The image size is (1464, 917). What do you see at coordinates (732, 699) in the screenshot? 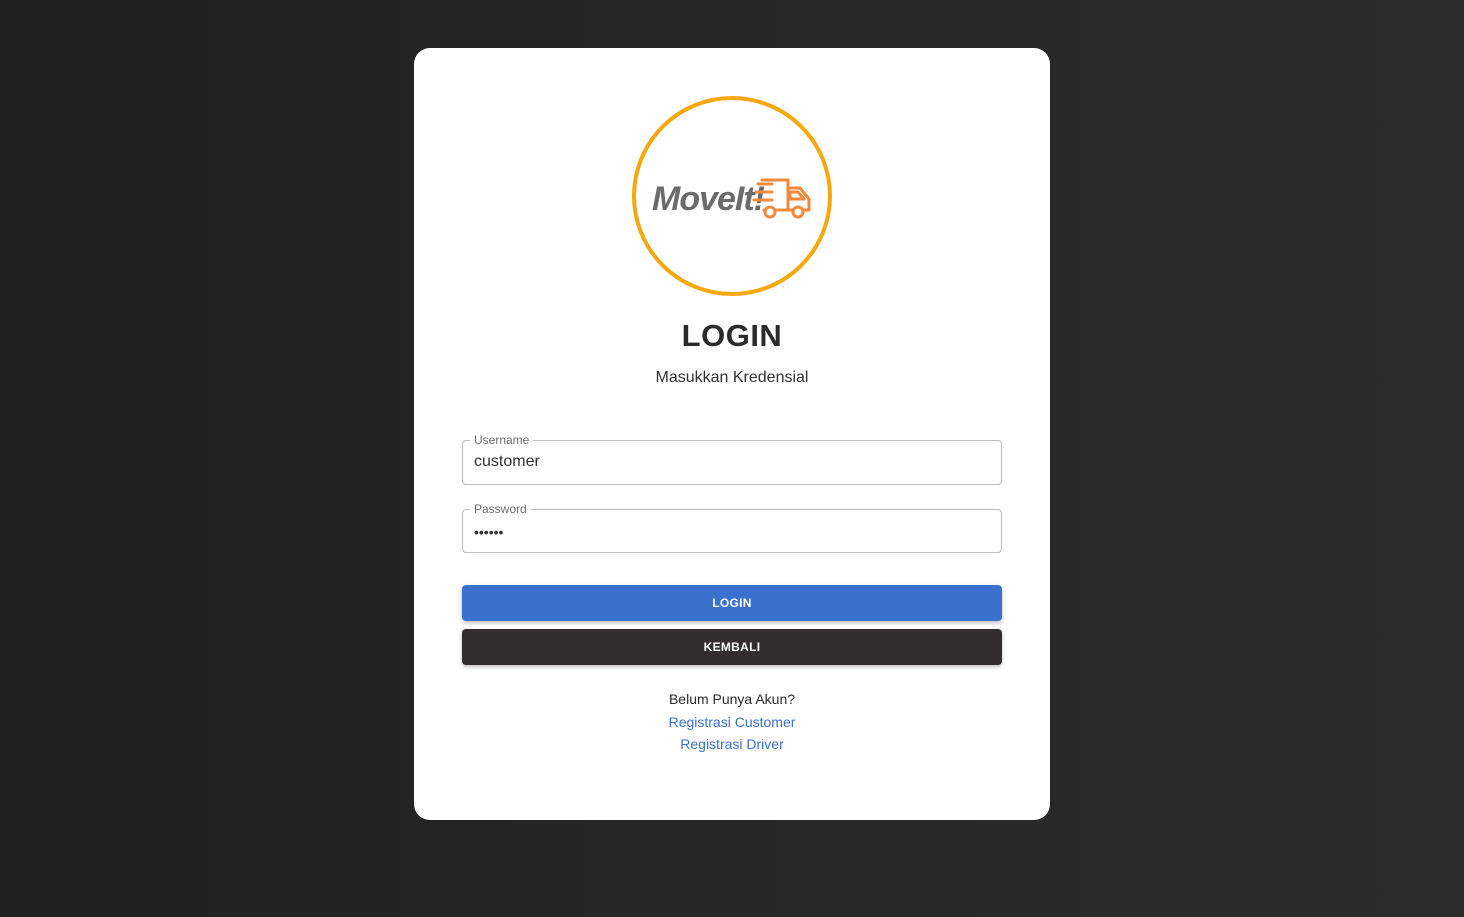
I see `no-account-text: Belum Punya Akun?` at bounding box center [732, 699].